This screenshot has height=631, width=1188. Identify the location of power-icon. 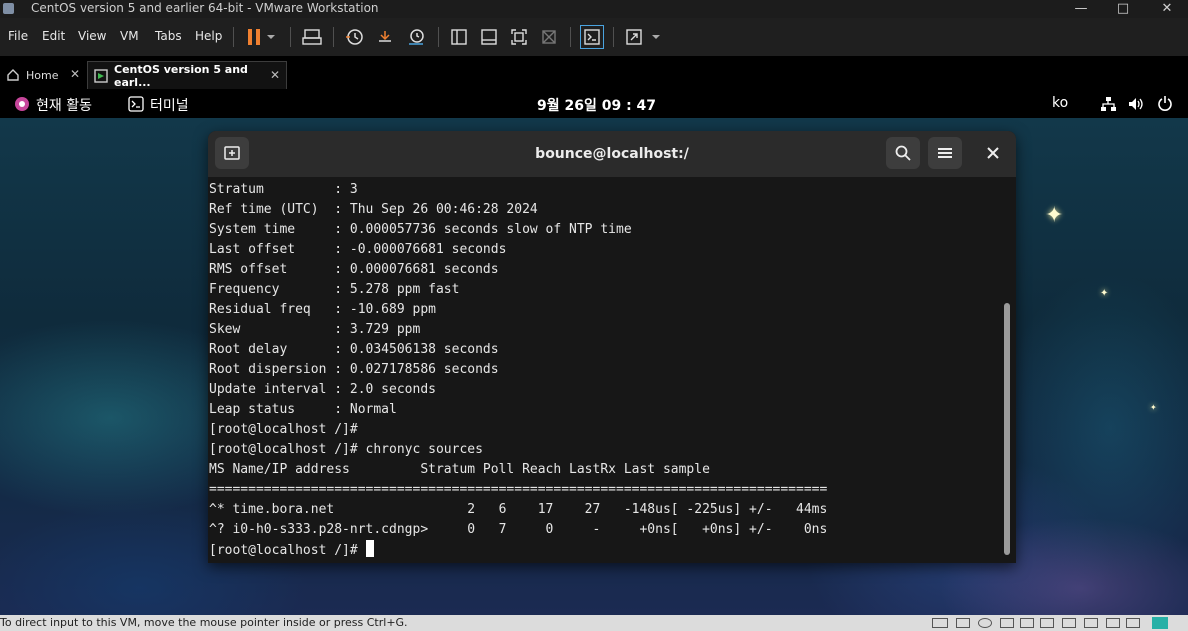
(1165, 105).